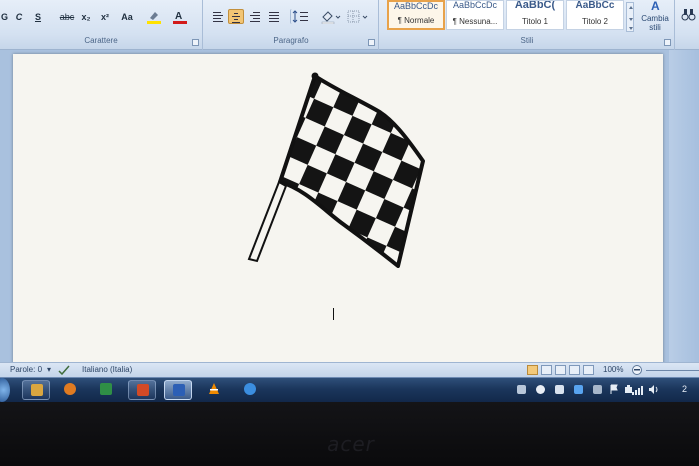  What do you see at coordinates (333, 314) in the screenshot?
I see `text-cursor` at bounding box center [333, 314].